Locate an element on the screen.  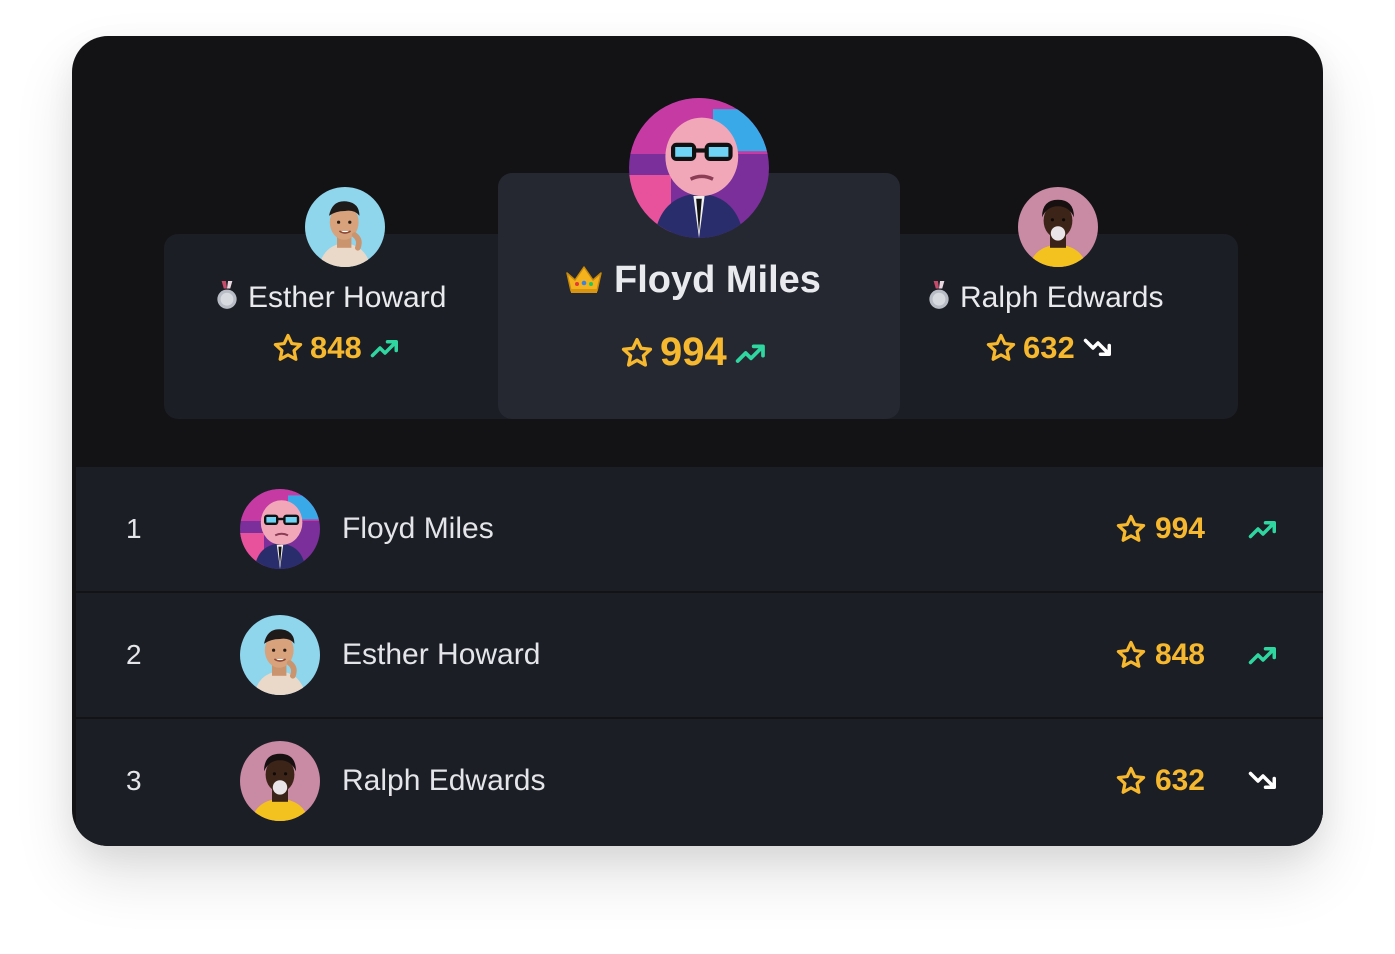
crown-icon is located at coordinates (584, 279).